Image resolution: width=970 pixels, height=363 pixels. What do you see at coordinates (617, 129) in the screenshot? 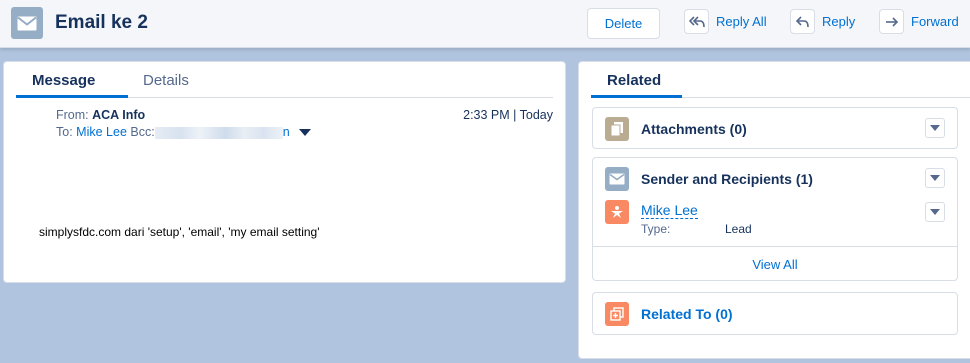
I see `attachment-icon` at bounding box center [617, 129].